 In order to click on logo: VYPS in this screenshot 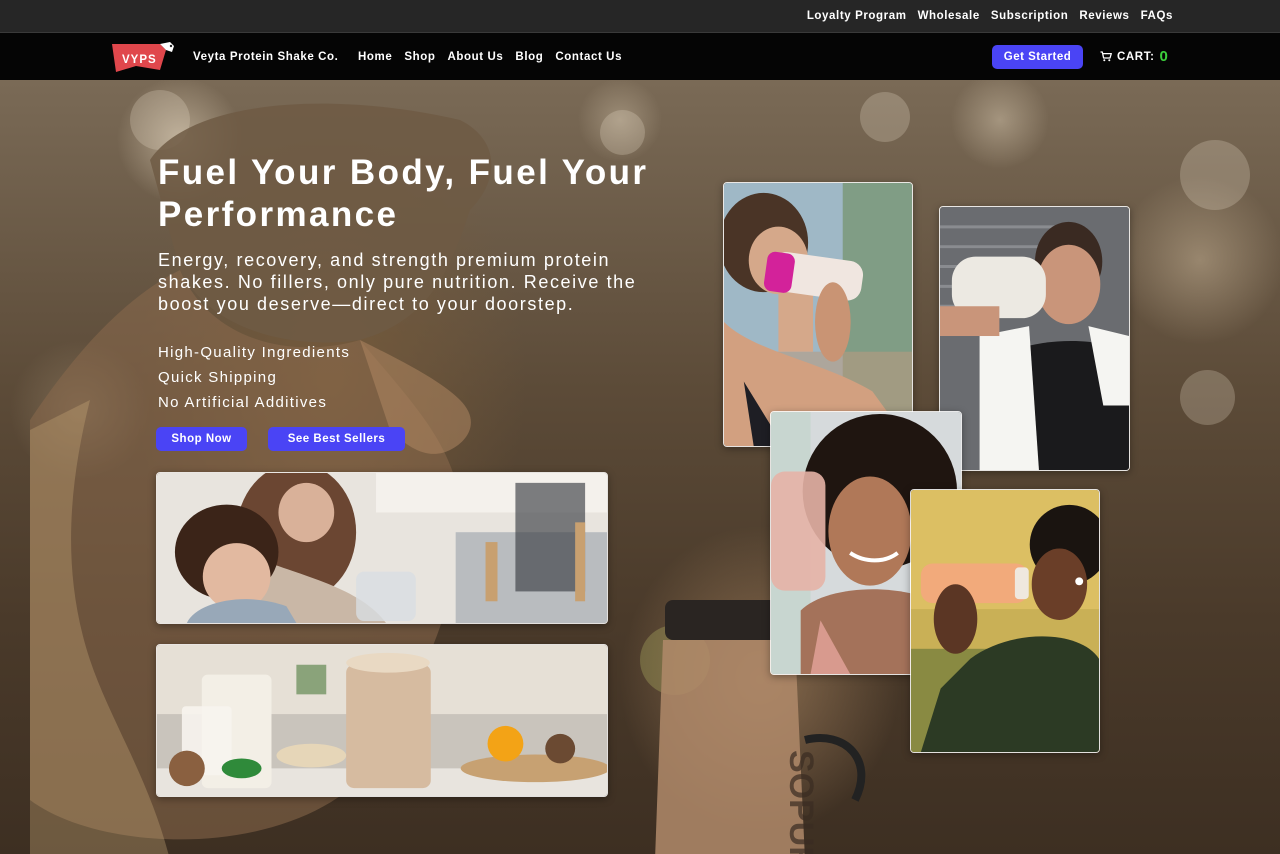, I will do `click(144, 57)`.